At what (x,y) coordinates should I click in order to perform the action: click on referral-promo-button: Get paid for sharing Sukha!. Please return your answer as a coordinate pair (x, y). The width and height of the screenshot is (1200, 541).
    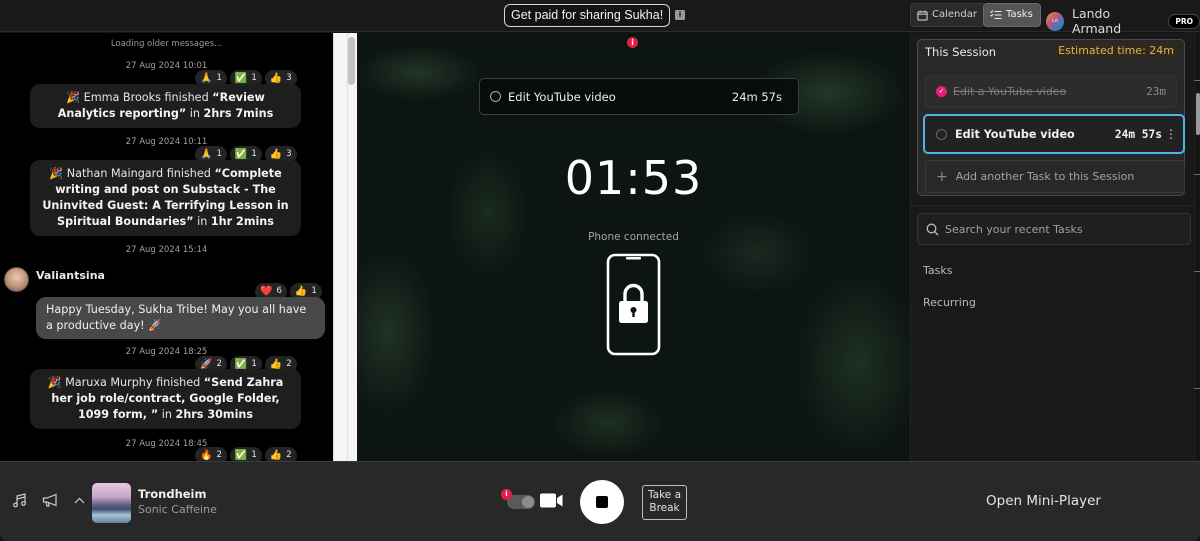
    Looking at the image, I should click on (587, 15).